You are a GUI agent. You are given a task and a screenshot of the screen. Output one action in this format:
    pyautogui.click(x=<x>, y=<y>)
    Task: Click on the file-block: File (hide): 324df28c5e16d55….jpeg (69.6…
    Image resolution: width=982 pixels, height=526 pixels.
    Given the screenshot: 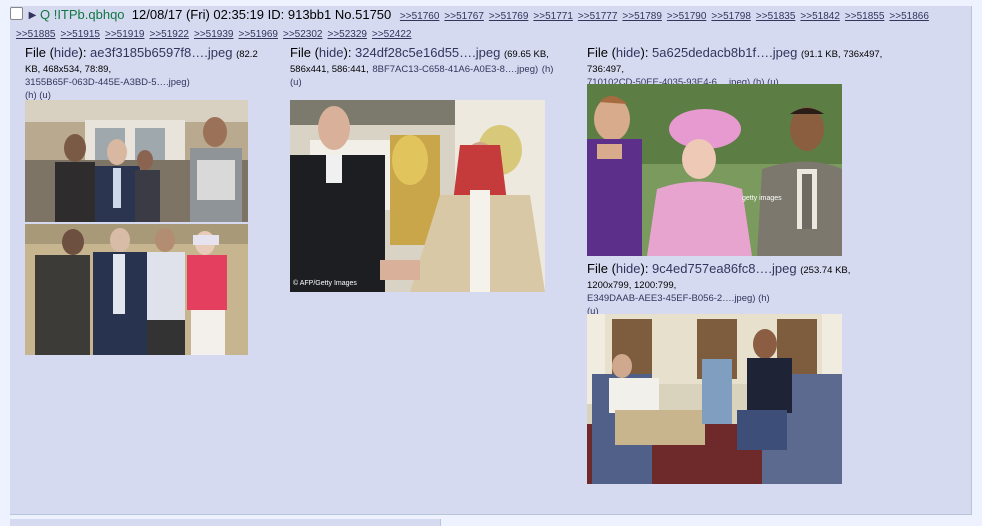 What is the action you would take?
    pyautogui.click(x=422, y=67)
    